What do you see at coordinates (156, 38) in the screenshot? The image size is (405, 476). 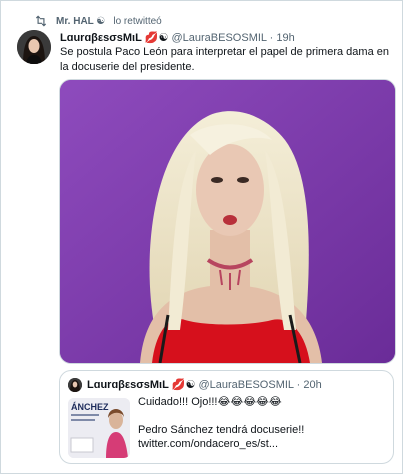 I see `author-emojis: 💋☯` at bounding box center [156, 38].